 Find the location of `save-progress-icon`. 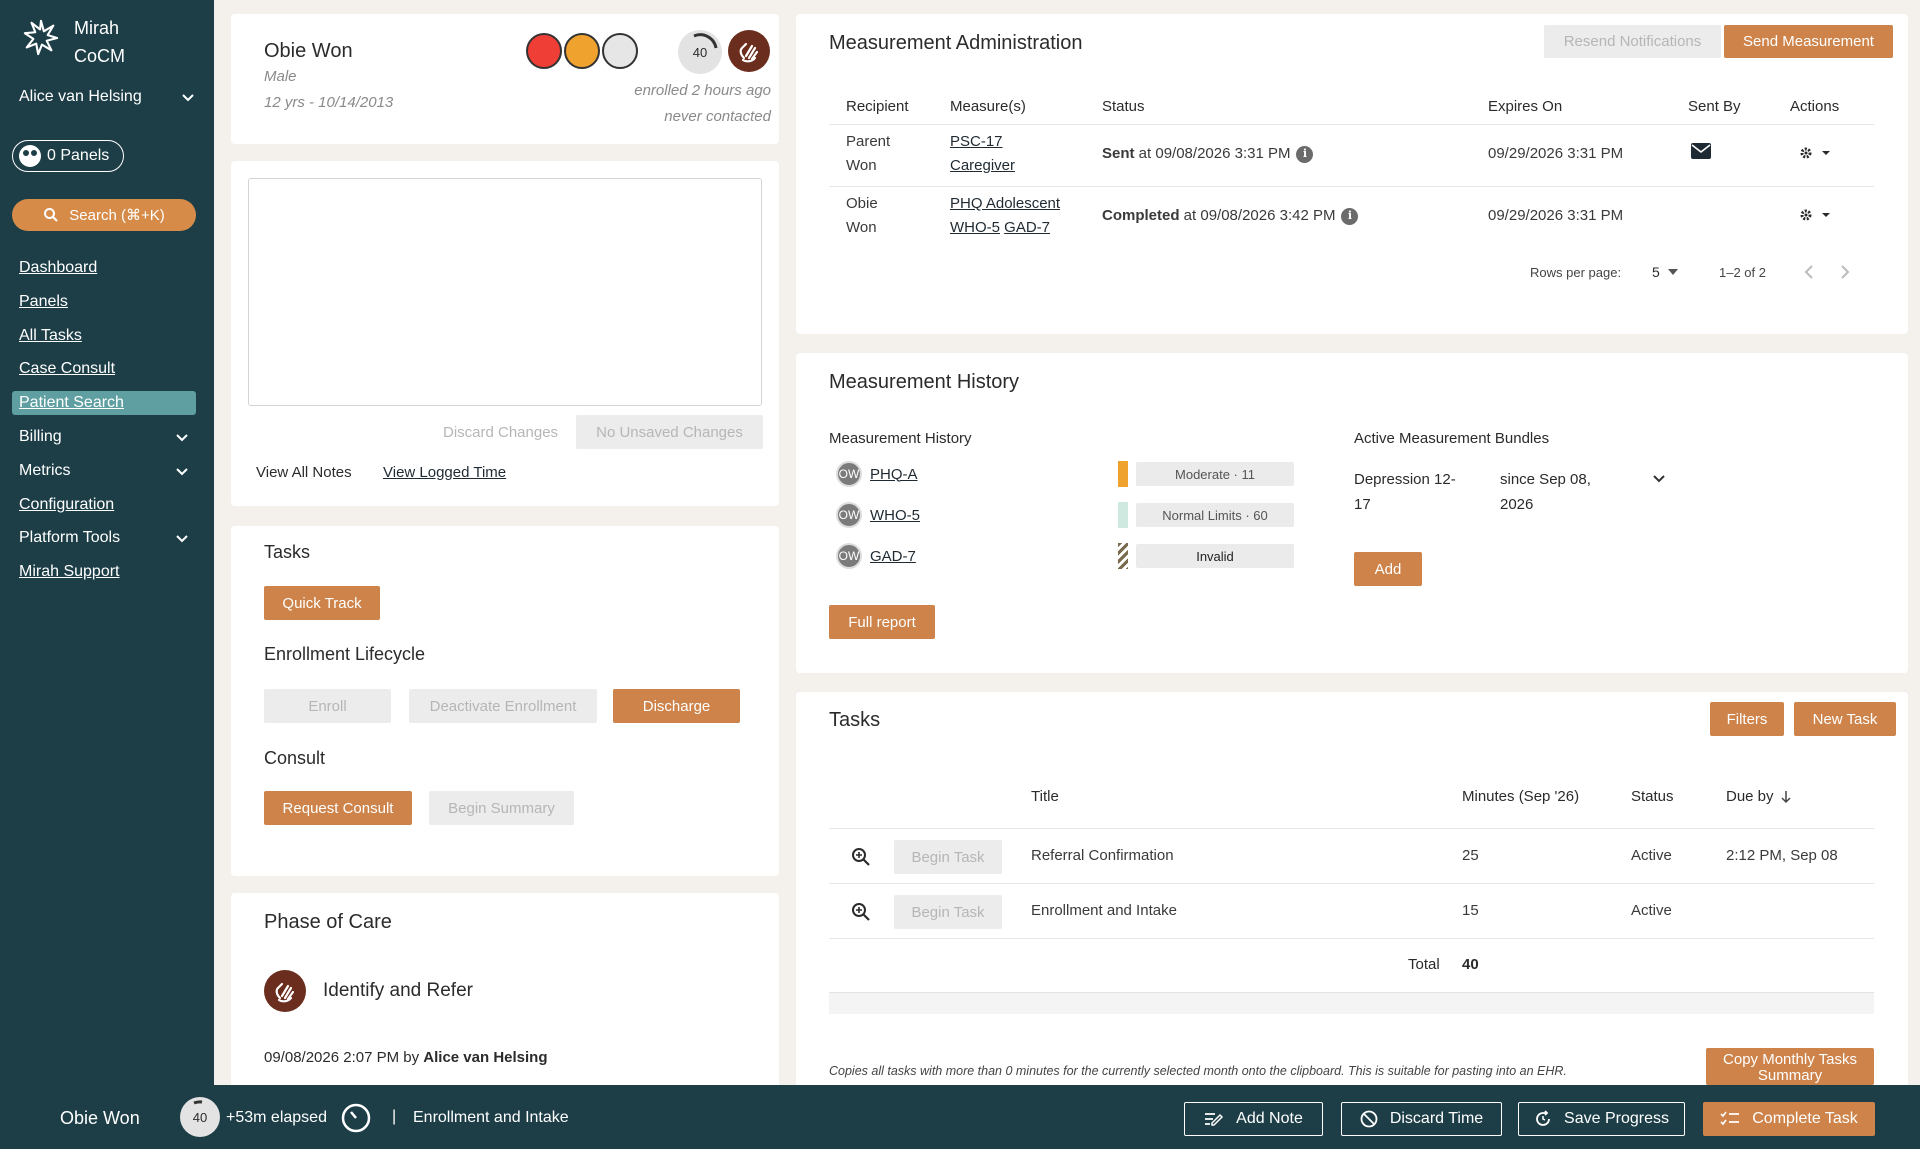

save-progress-icon is located at coordinates (1543, 1118).